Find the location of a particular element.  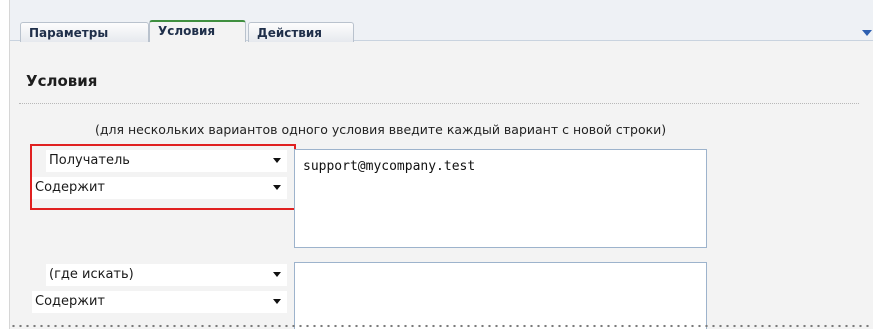

condition-1-value-text: support@mycompany.test is located at coordinates (389, 166).